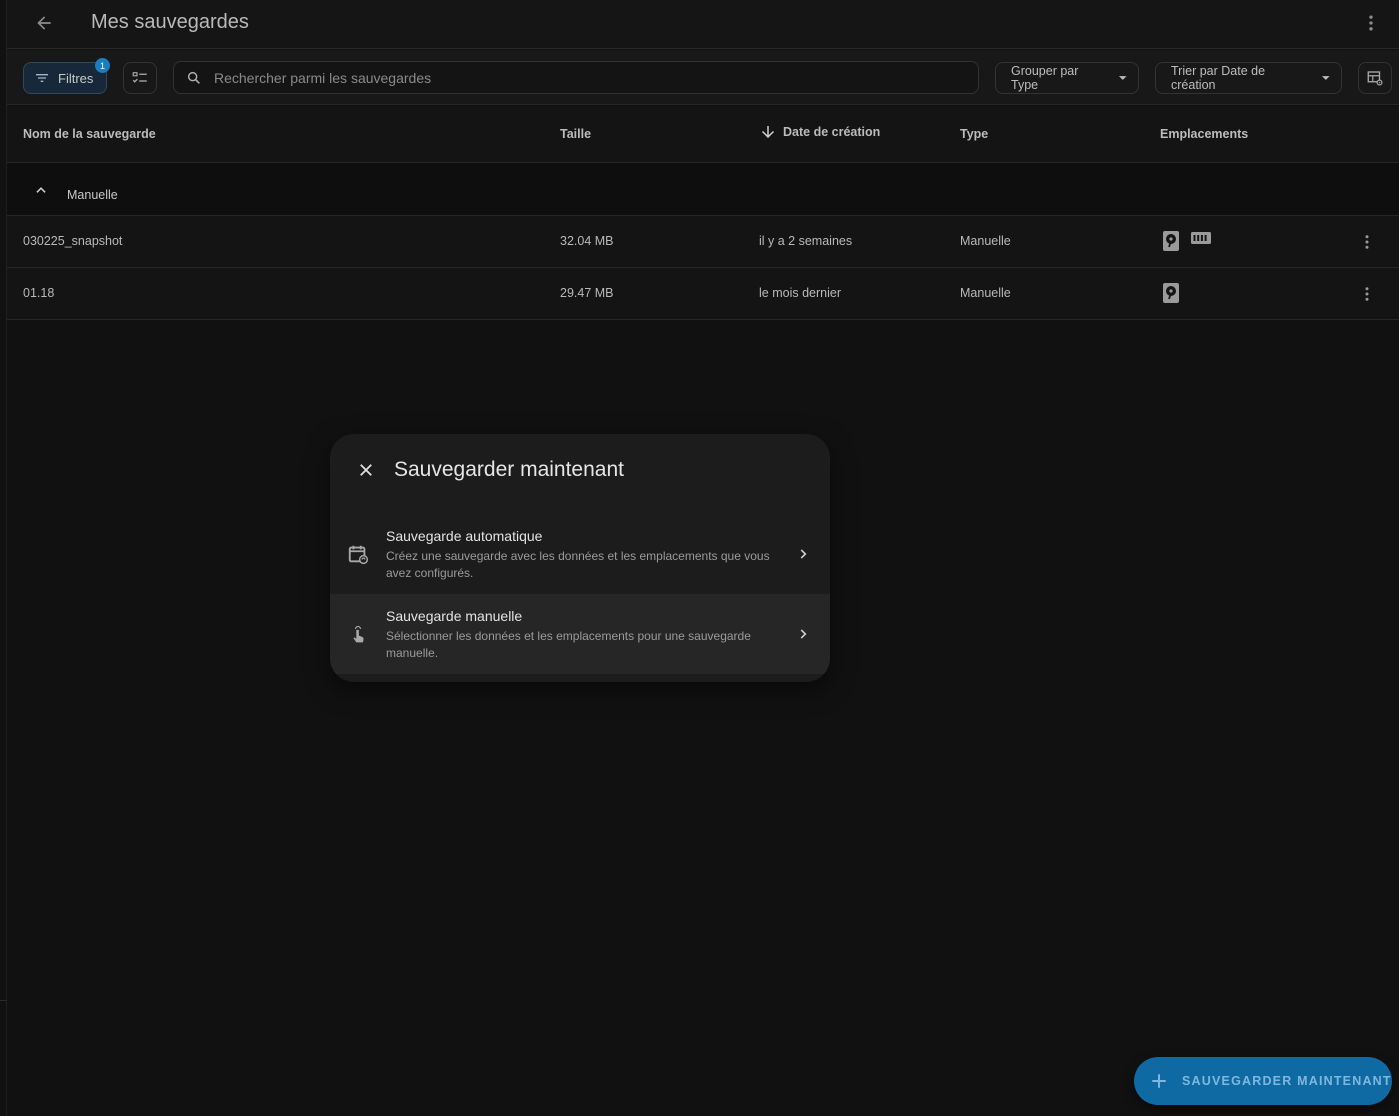 This screenshot has width=1399, height=1116. What do you see at coordinates (1159, 1081) in the screenshot?
I see `plus-icon` at bounding box center [1159, 1081].